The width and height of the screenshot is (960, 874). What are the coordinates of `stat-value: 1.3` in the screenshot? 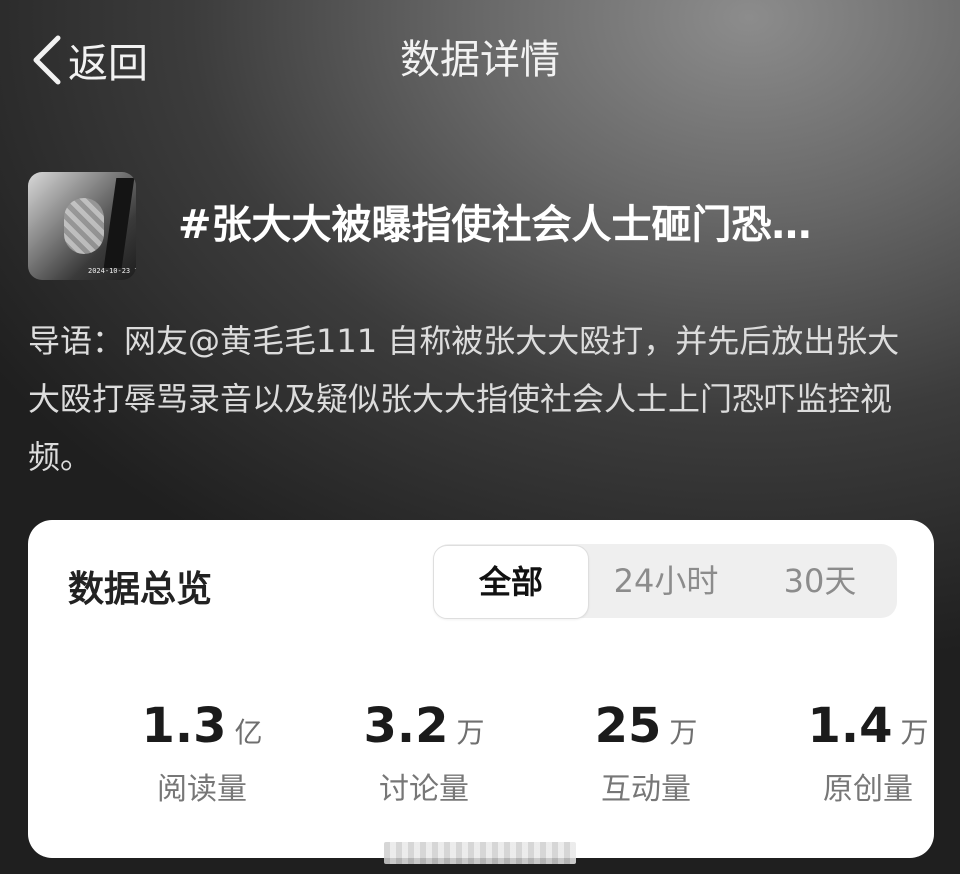 It's located at (184, 726).